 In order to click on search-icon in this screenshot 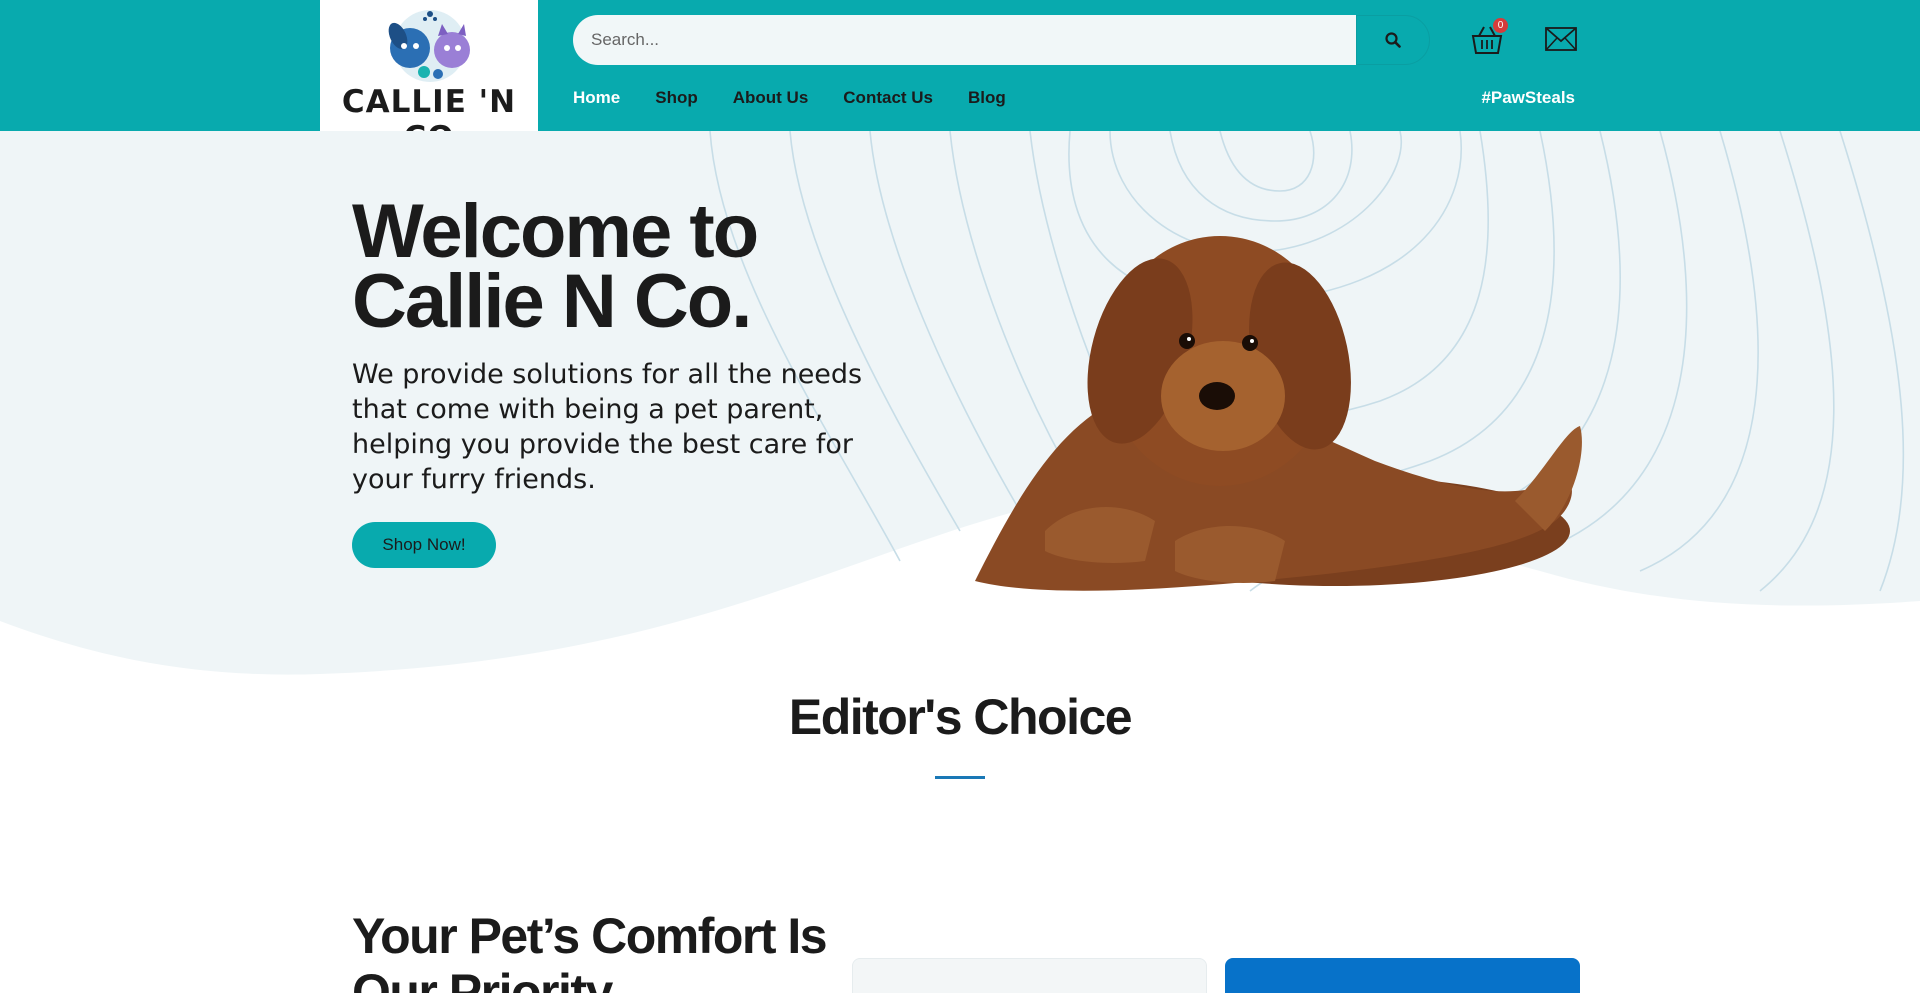, I will do `click(1393, 40)`.